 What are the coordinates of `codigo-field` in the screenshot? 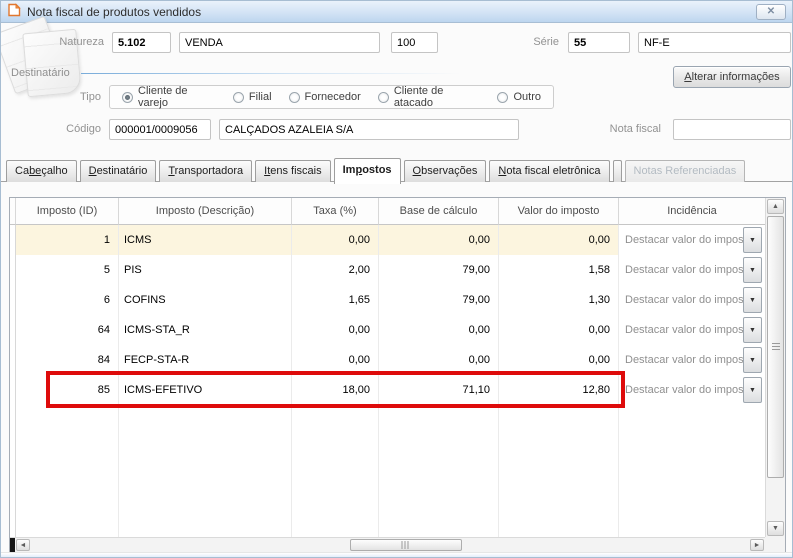 It's located at (160, 129).